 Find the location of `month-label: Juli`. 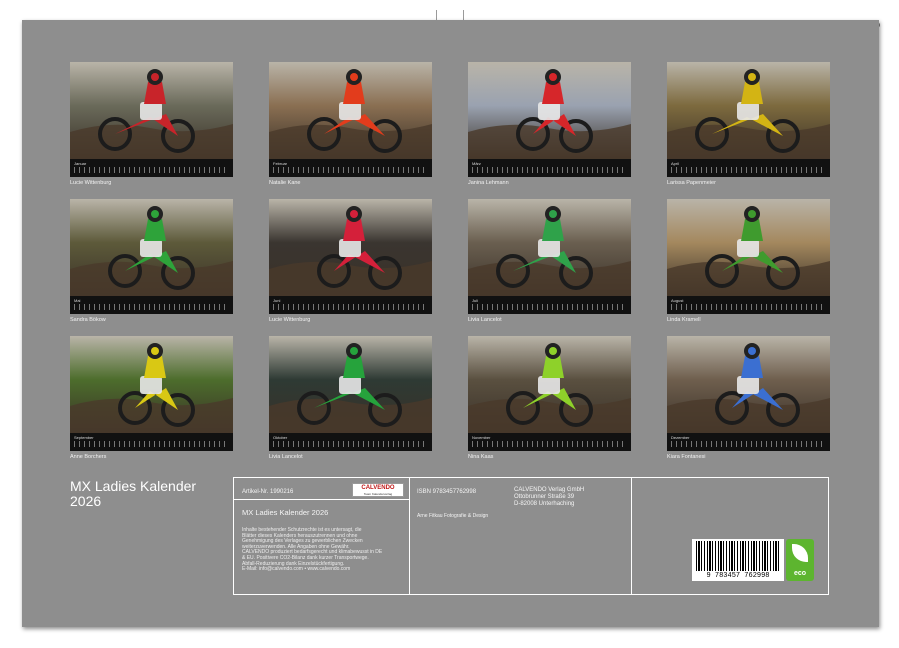

month-label: Juli is located at coordinates (475, 300).